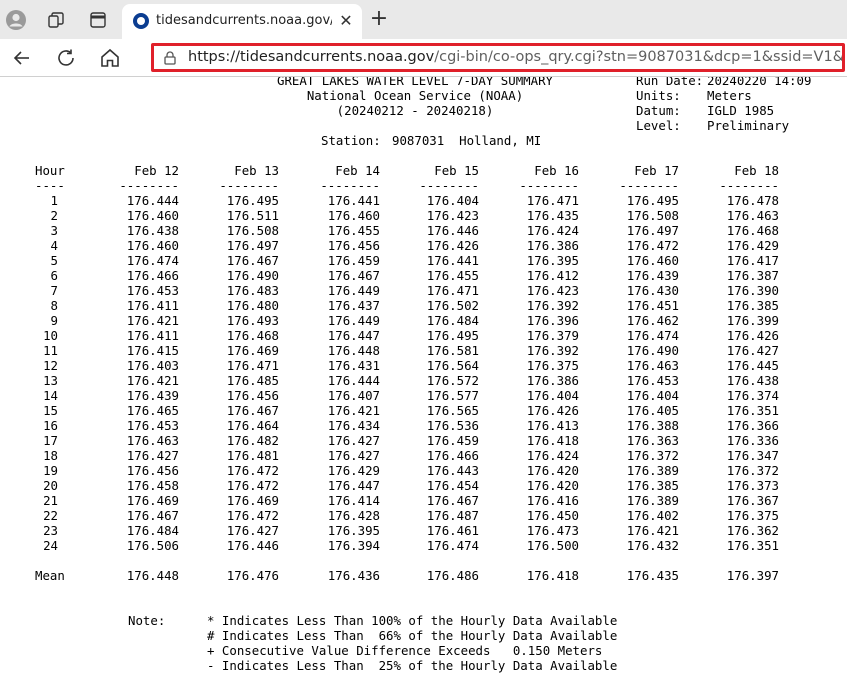  What do you see at coordinates (54, 260) in the screenshot?
I see `hour-cell: 5` at bounding box center [54, 260].